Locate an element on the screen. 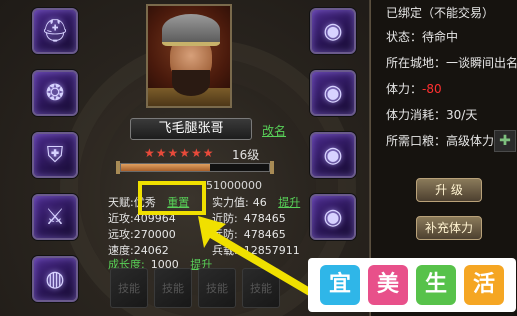  power-label: 实力值: is located at coordinates (230, 202).